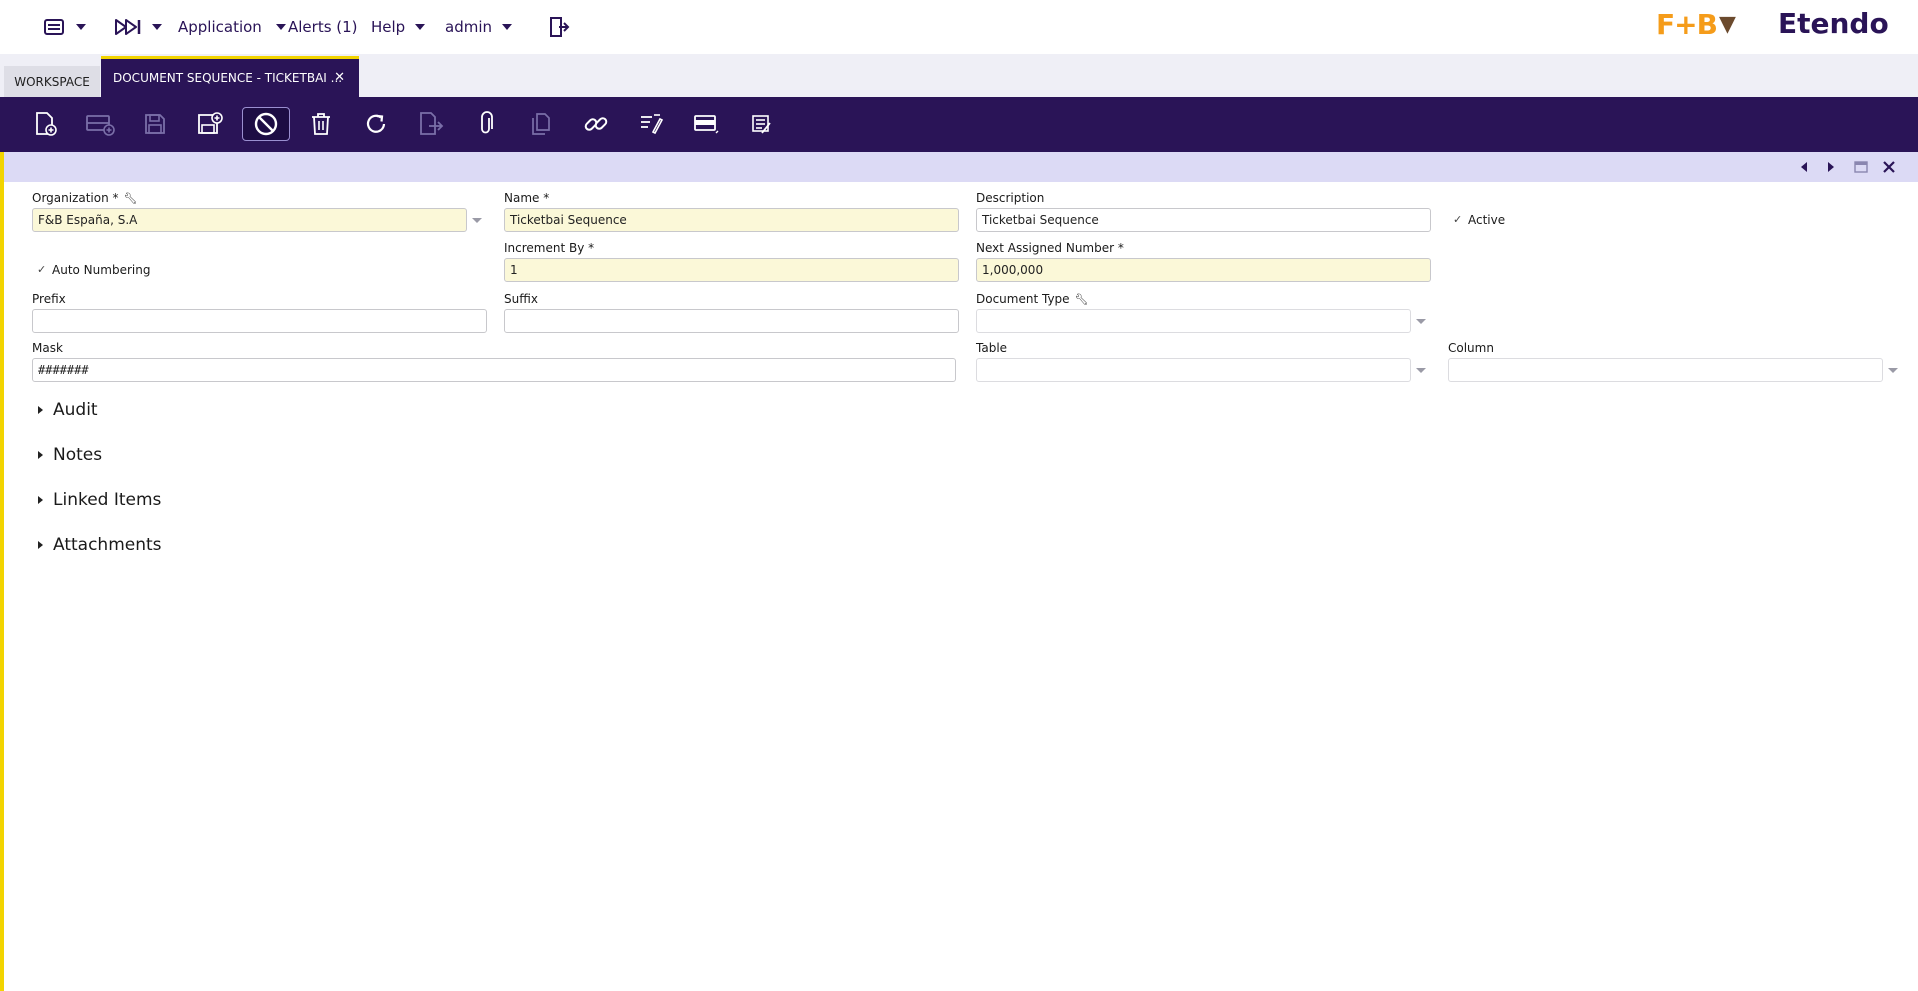 The height and width of the screenshot is (991, 1918). I want to click on user-menu: admin, so click(478, 27).